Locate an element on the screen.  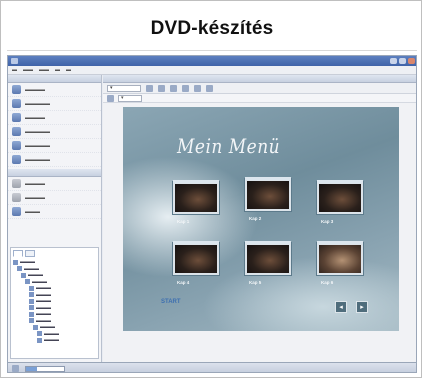
menu-icon is located at coordinates (16, 117).